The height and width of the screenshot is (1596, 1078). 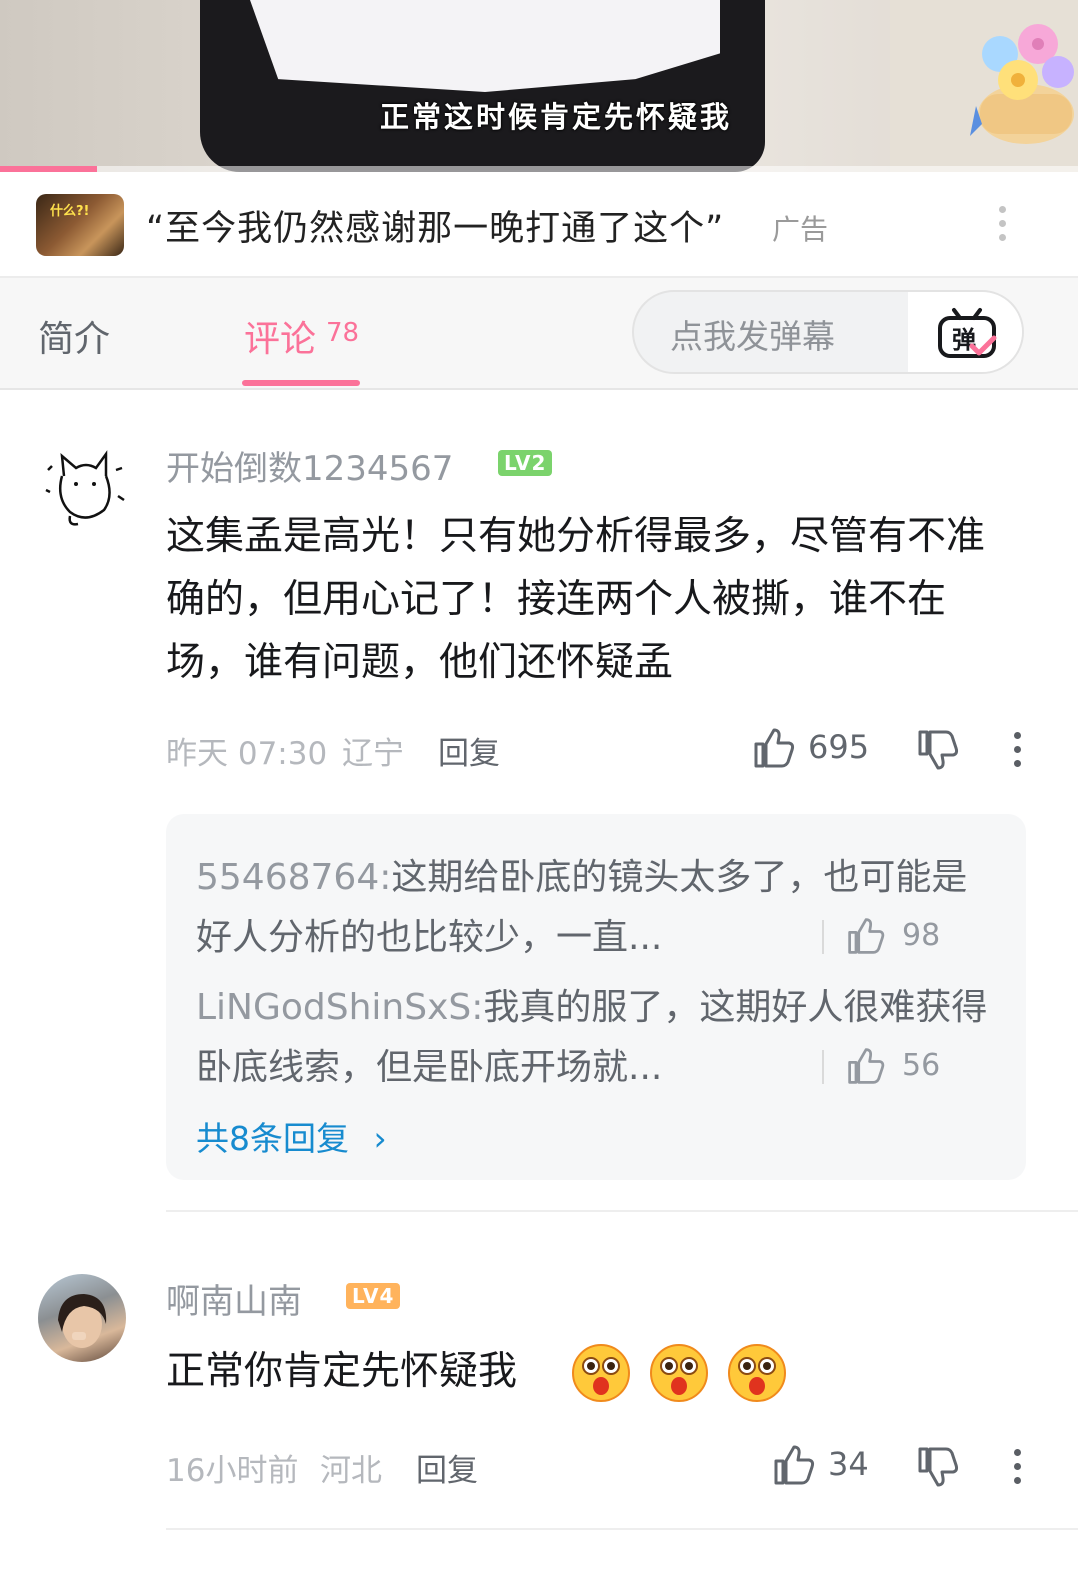 I want to click on danmaku-bar: 点我发弹幕 弹, so click(x=828, y=332).